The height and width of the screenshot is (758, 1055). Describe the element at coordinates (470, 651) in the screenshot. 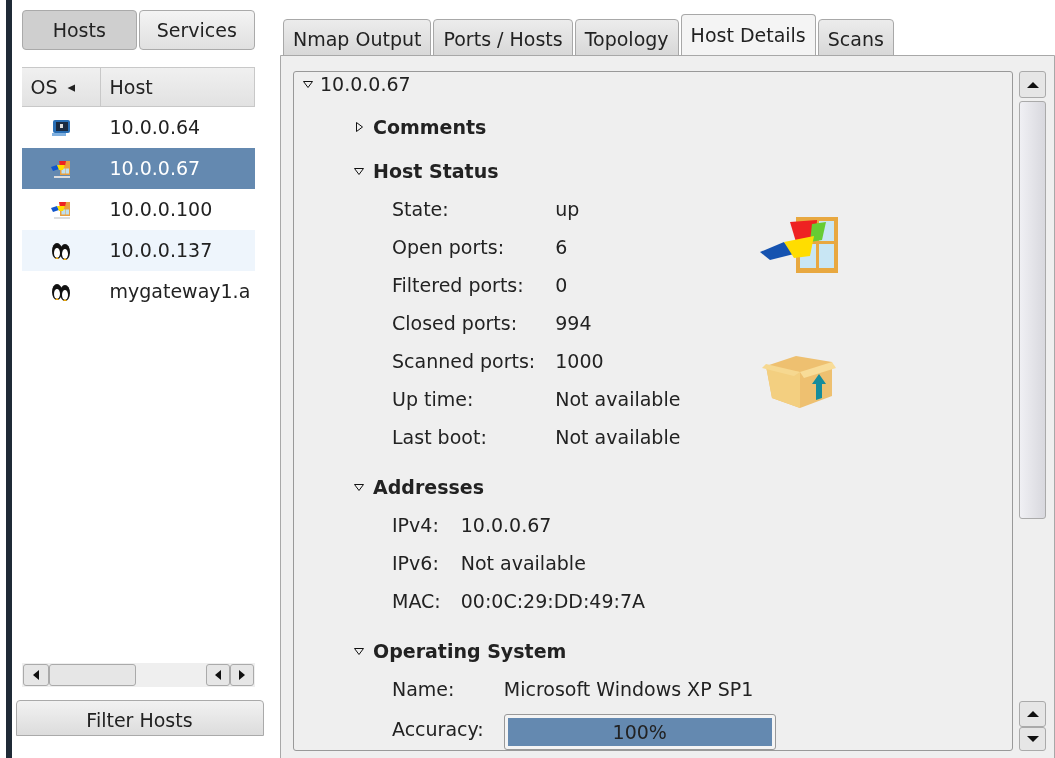

I see `section-title: Operating System` at that location.